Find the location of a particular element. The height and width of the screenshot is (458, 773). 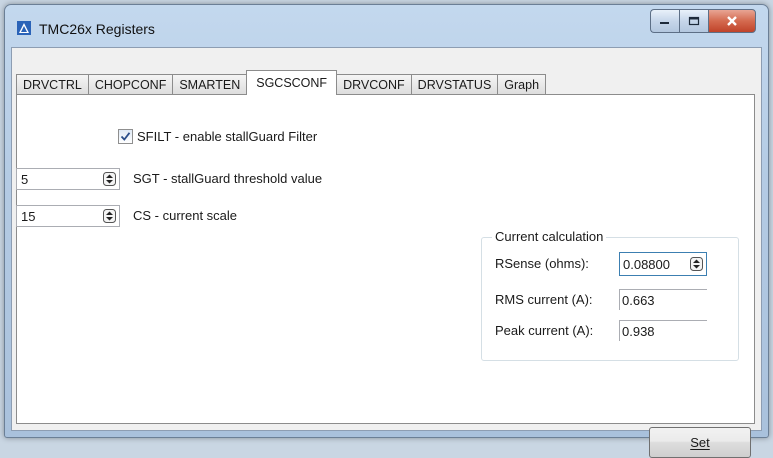

maximize-icon is located at coordinates (694, 21).